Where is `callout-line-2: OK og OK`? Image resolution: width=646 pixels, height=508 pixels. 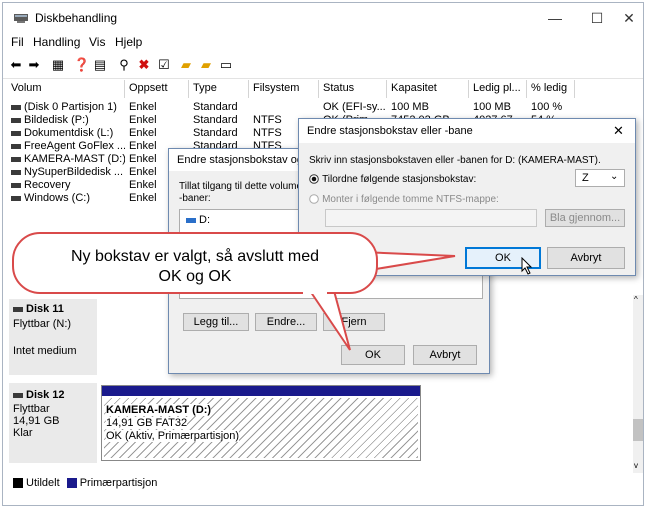 callout-line-2: OK og OK is located at coordinates (195, 276).